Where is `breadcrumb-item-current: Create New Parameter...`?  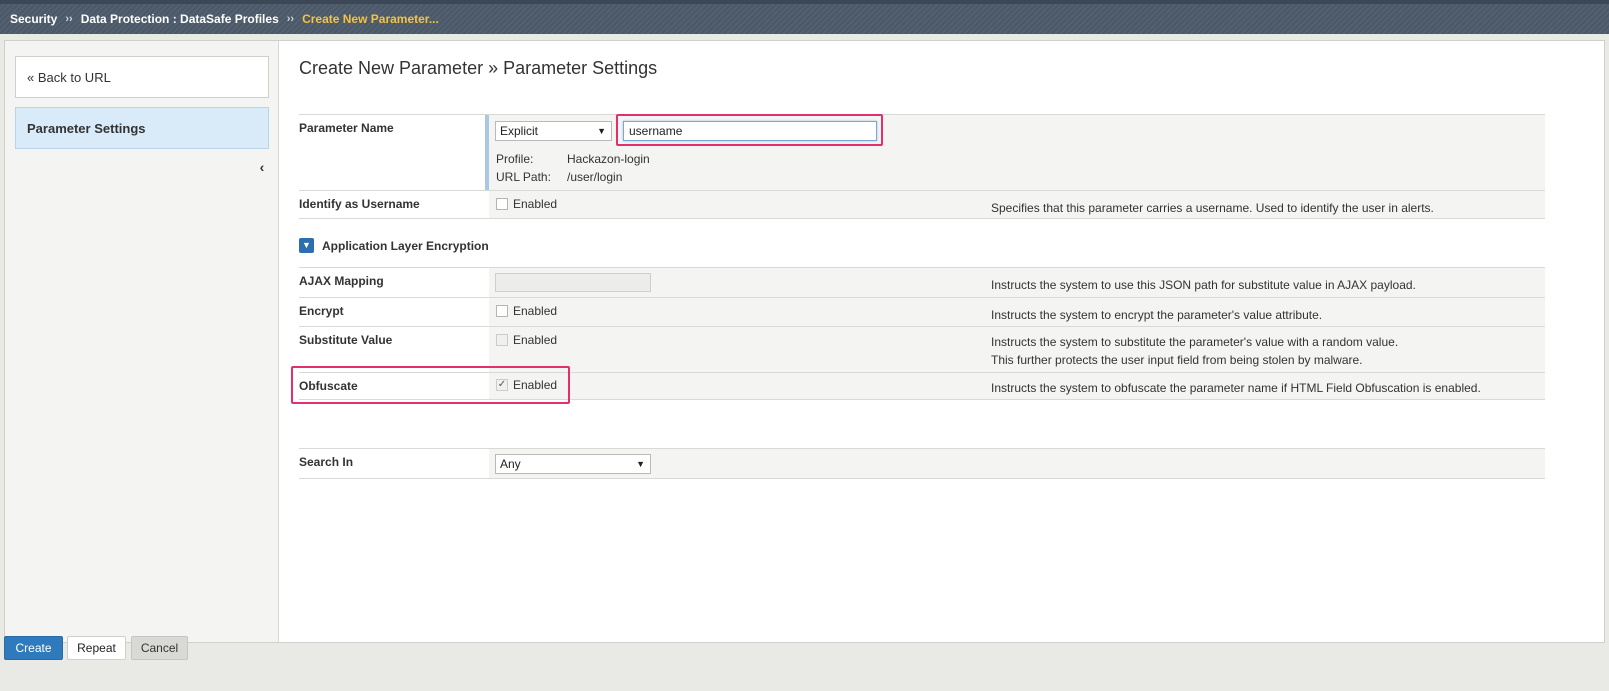
breadcrumb-item-current: Create New Parameter... is located at coordinates (370, 19).